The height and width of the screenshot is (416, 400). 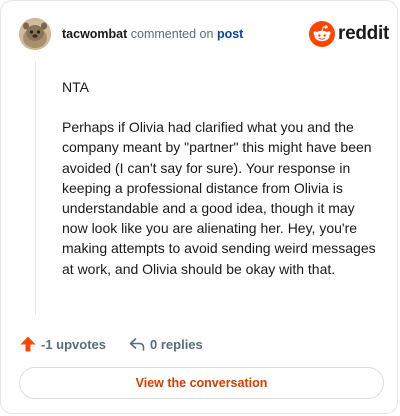 I want to click on reddit-snoo-icon, so click(x=322, y=34).